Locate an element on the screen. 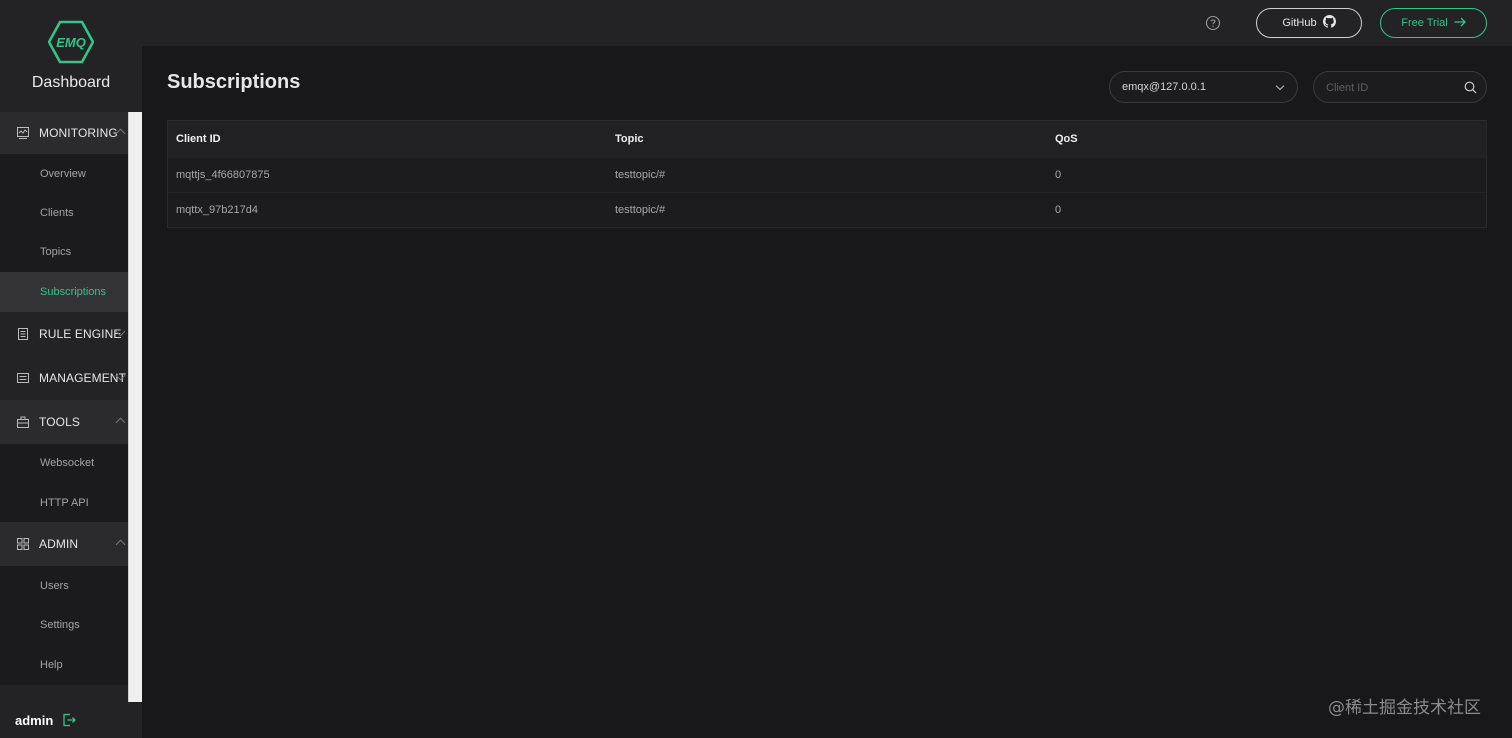  brand-title: Dashboard is located at coordinates (71, 82).